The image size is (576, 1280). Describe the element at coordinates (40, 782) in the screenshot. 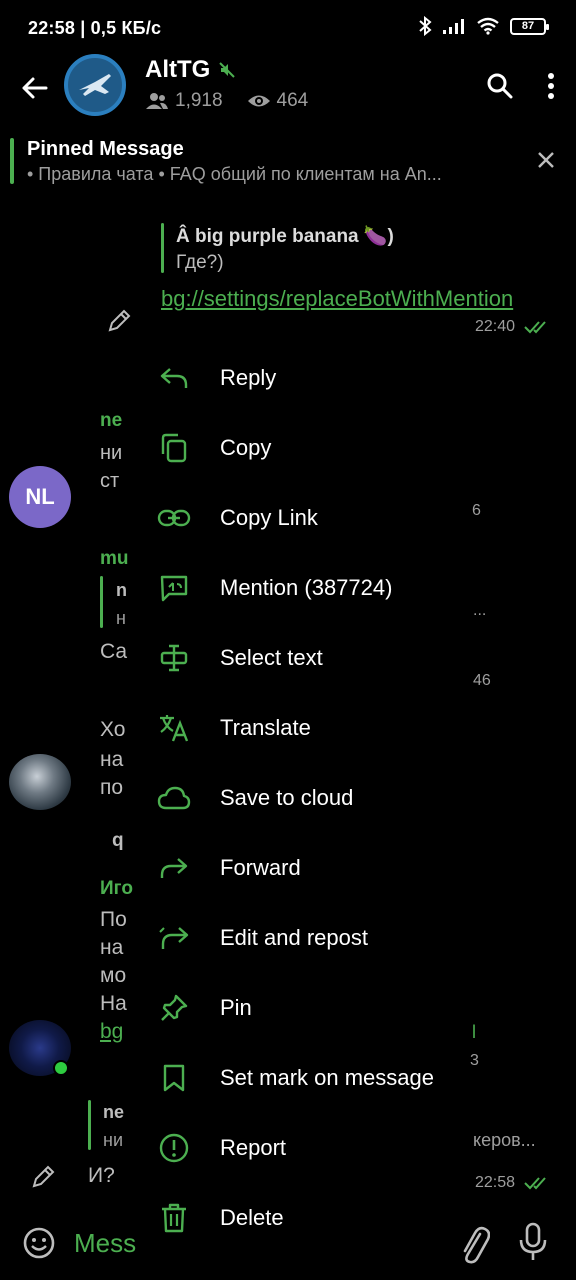

I see `avatar` at that location.